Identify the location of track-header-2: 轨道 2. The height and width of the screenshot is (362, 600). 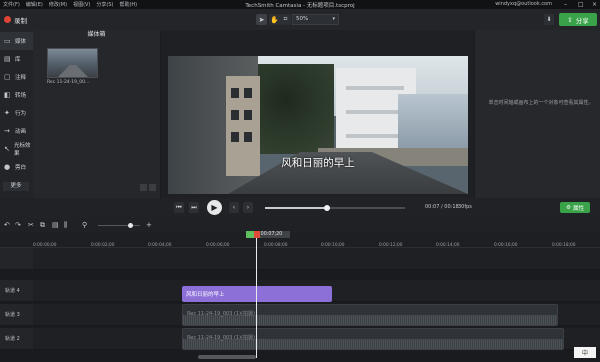
(16, 339).